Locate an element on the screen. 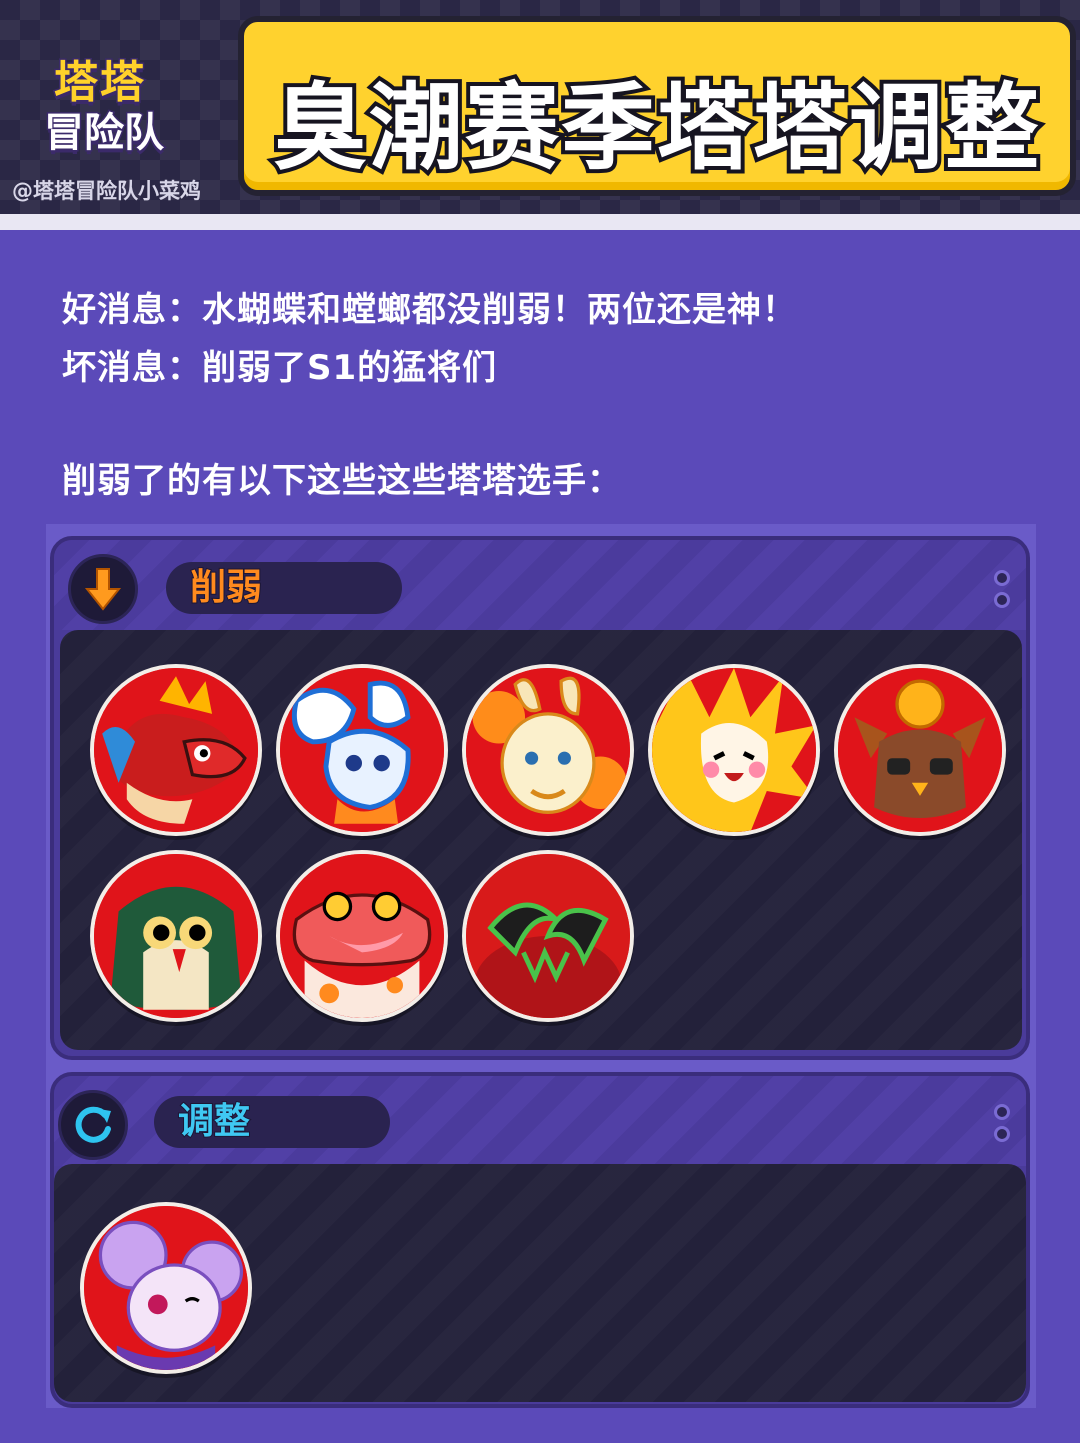  author-watermark: @塔塔冒险队小菜鸡 is located at coordinates (106, 191).